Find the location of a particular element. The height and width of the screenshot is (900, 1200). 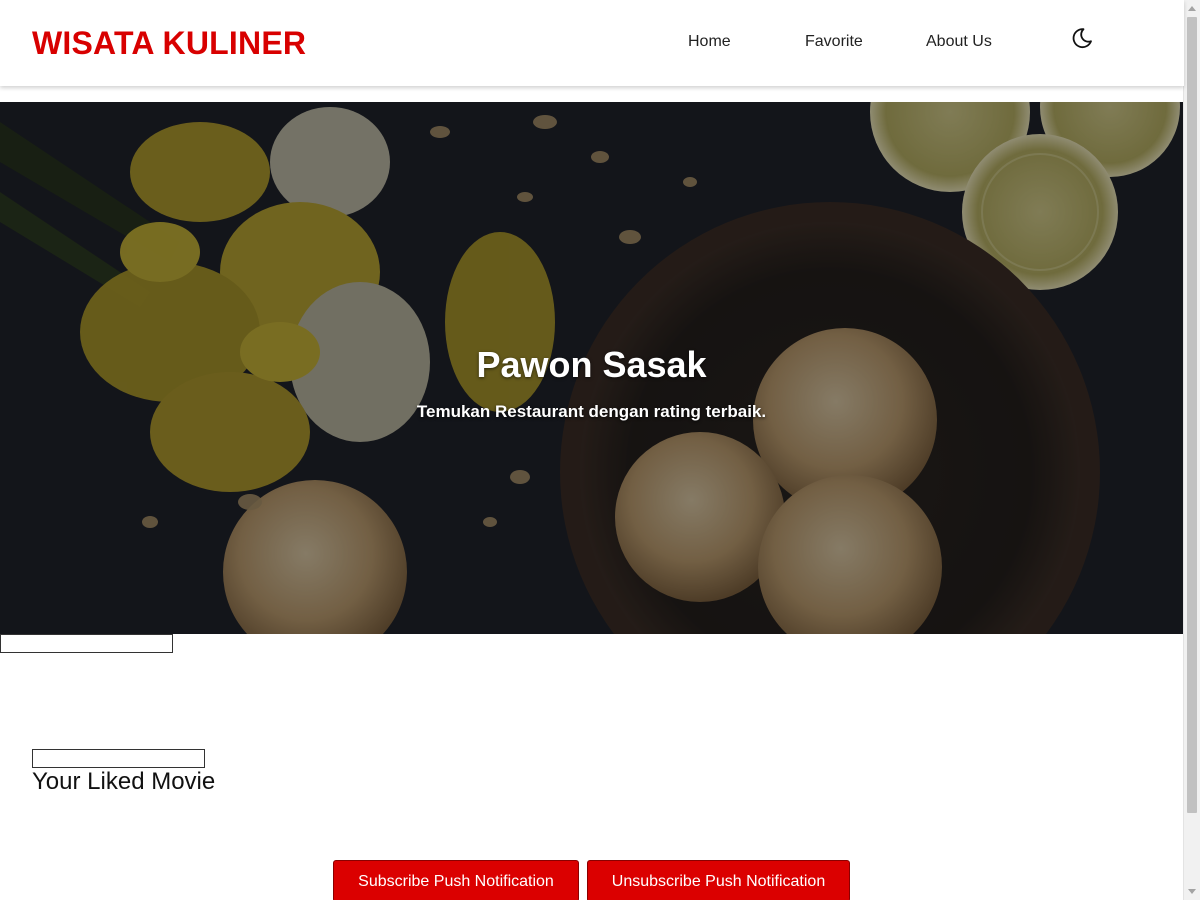

main-nav: Home Favorite About Us is located at coordinates (850, 43).